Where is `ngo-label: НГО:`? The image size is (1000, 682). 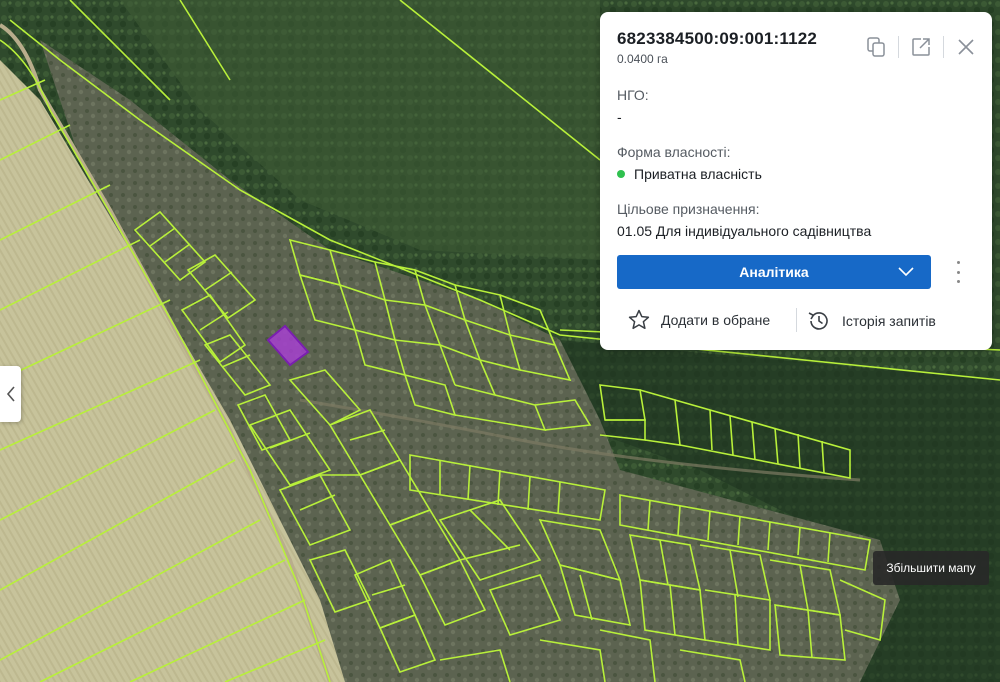 ngo-label: НГО: is located at coordinates (633, 95).